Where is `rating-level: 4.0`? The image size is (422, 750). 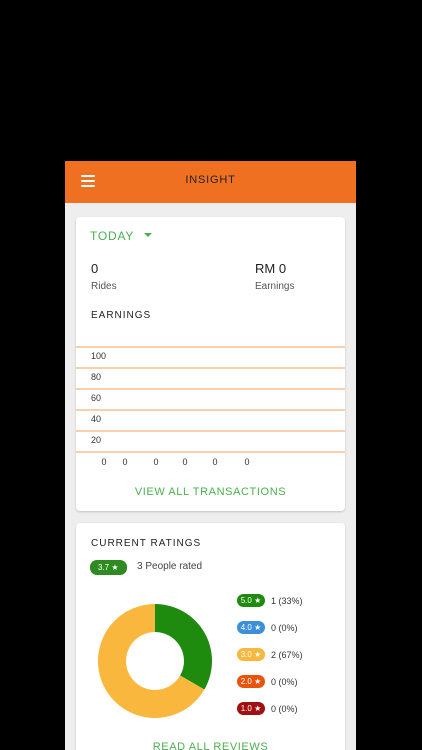 rating-level: 4.0 is located at coordinates (246, 628).